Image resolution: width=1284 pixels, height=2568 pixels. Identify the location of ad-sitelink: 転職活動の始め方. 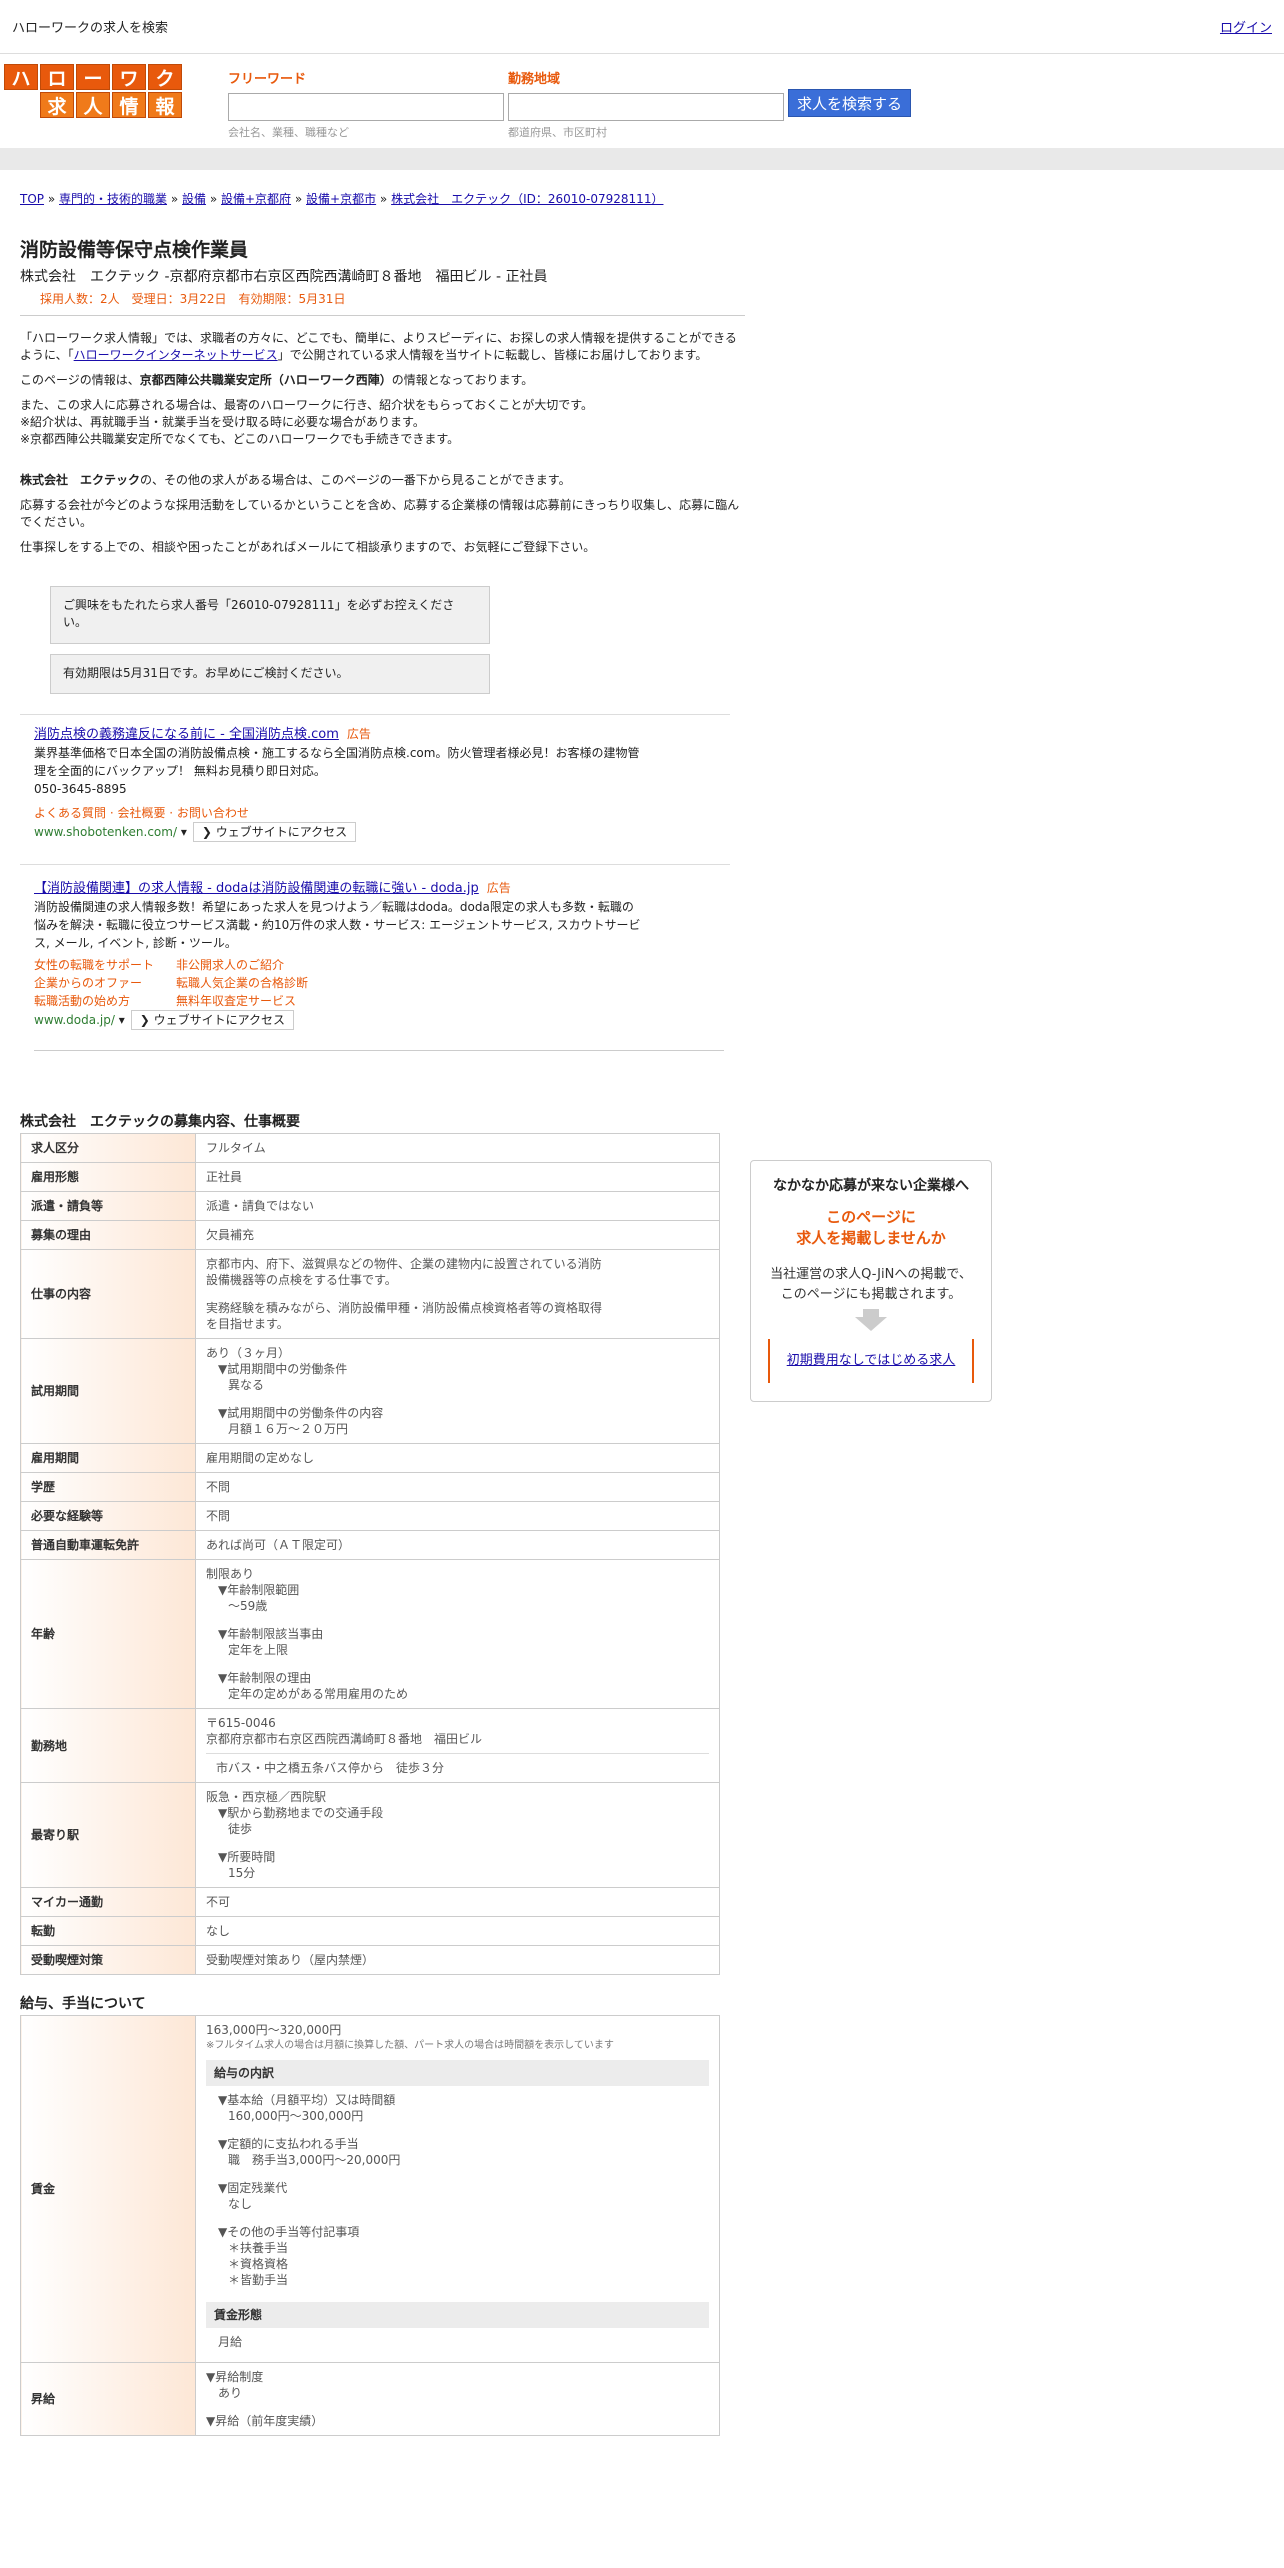
(105, 1001).